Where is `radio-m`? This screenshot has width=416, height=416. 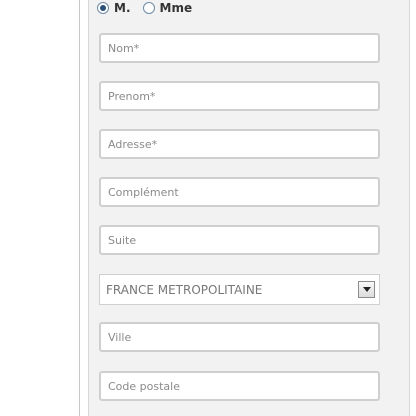 radio-m is located at coordinates (103, 8).